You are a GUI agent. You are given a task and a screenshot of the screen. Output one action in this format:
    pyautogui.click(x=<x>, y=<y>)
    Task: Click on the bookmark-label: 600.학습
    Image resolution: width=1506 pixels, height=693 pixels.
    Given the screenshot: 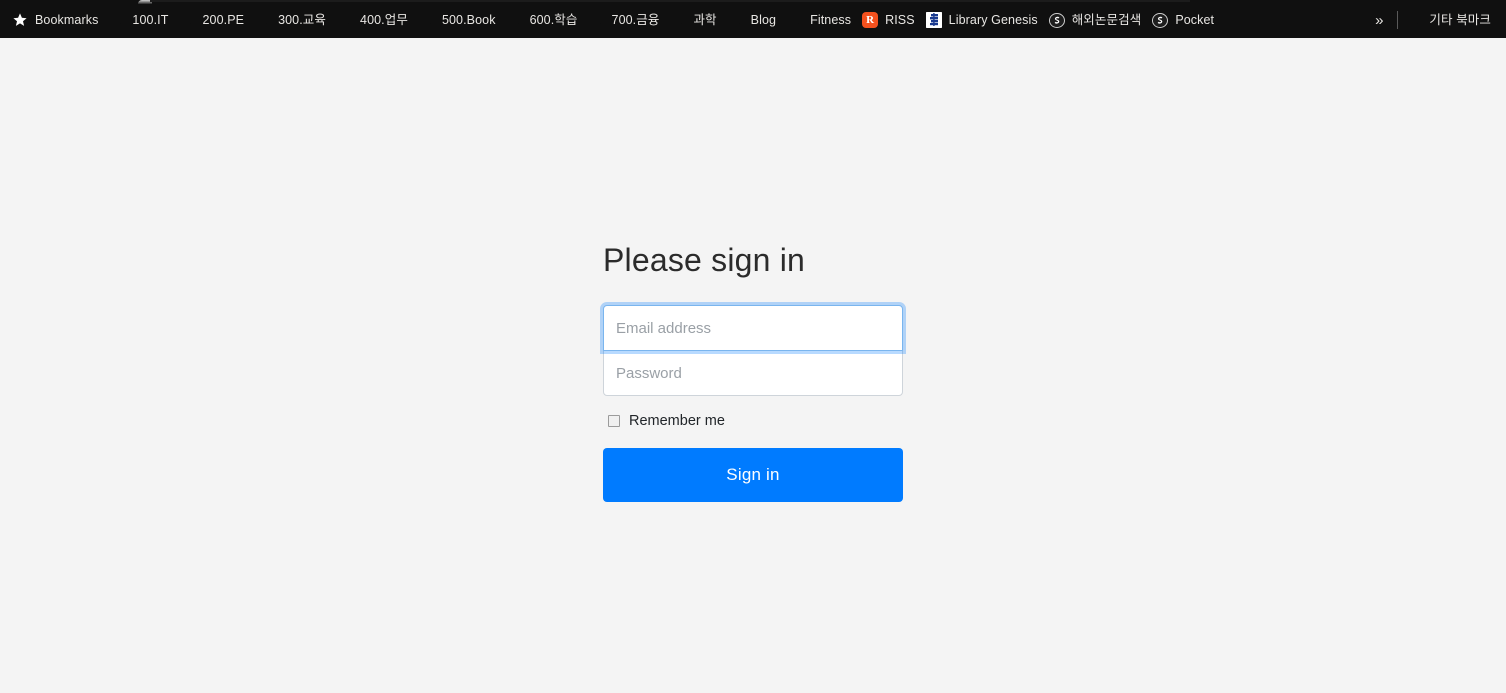 What is the action you would take?
    pyautogui.click(x=553, y=19)
    